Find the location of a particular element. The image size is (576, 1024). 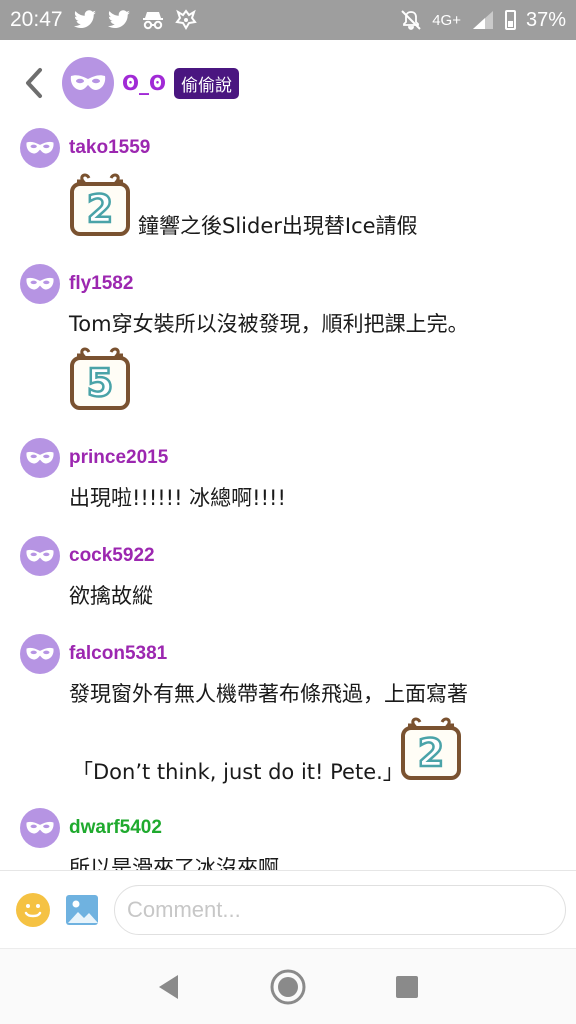

conversation-header: ʘ_ʘ 偷偷說 is located at coordinates (288, 83).